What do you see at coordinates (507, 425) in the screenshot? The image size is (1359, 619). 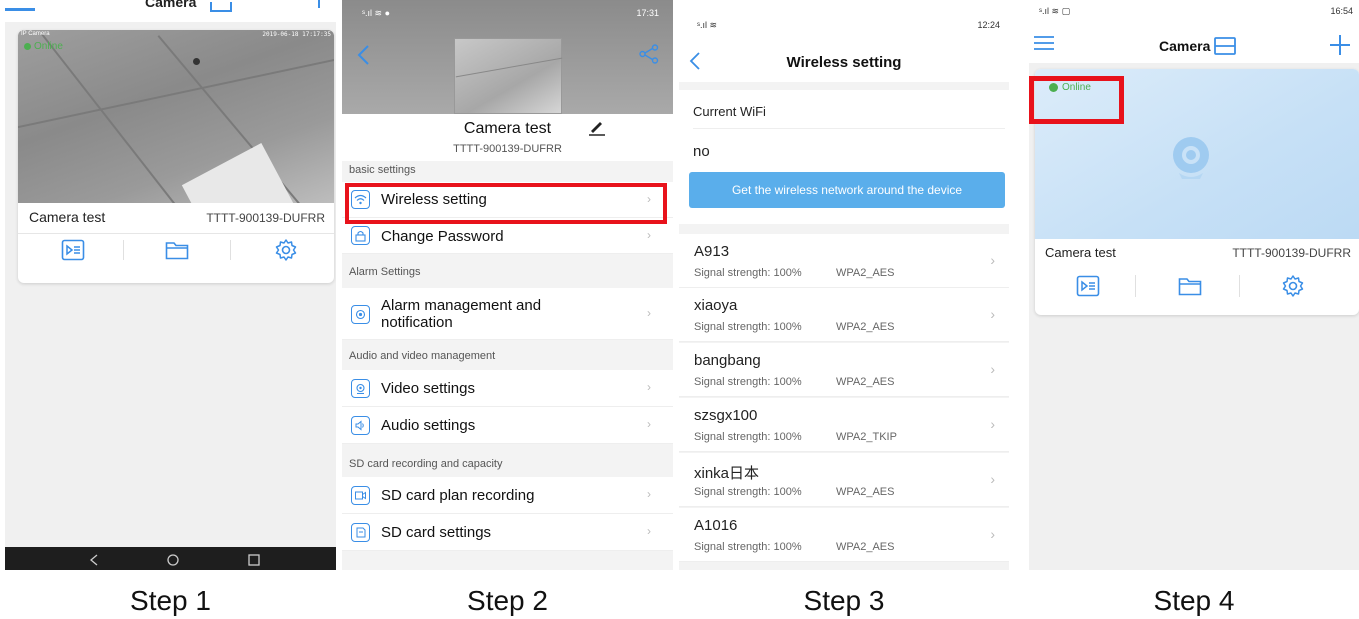 I see `menu-item-audio: Audio settings ›` at bounding box center [507, 425].